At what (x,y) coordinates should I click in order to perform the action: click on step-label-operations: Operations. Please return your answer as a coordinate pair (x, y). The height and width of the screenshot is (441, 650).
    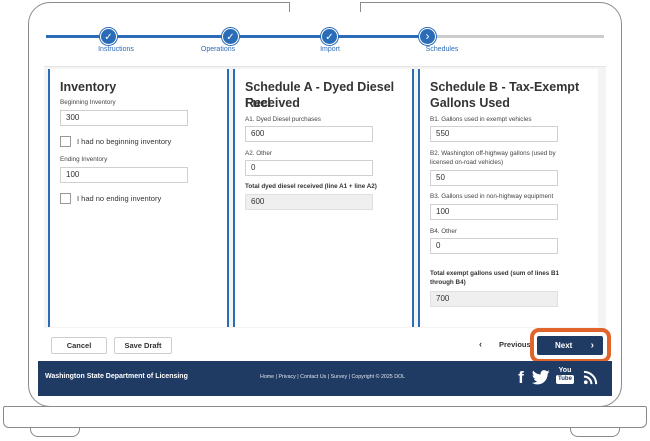
    Looking at the image, I should click on (218, 49).